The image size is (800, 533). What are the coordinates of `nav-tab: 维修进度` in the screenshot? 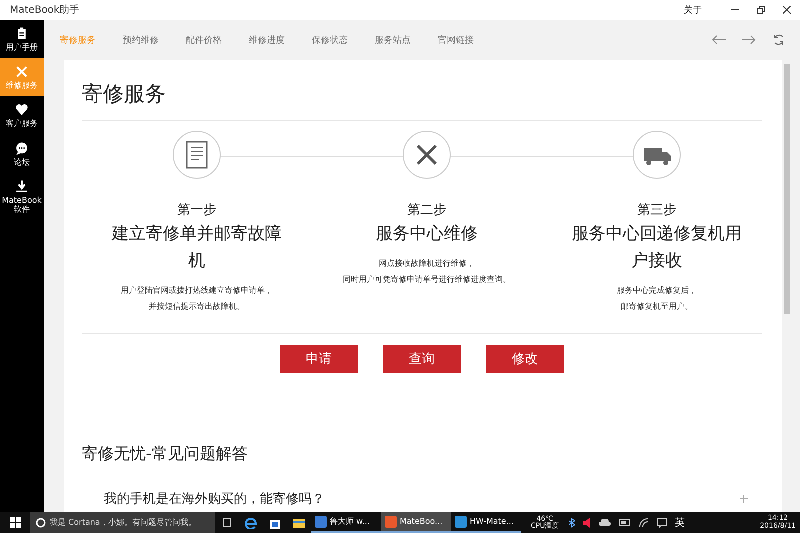 It's located at (267, 40).